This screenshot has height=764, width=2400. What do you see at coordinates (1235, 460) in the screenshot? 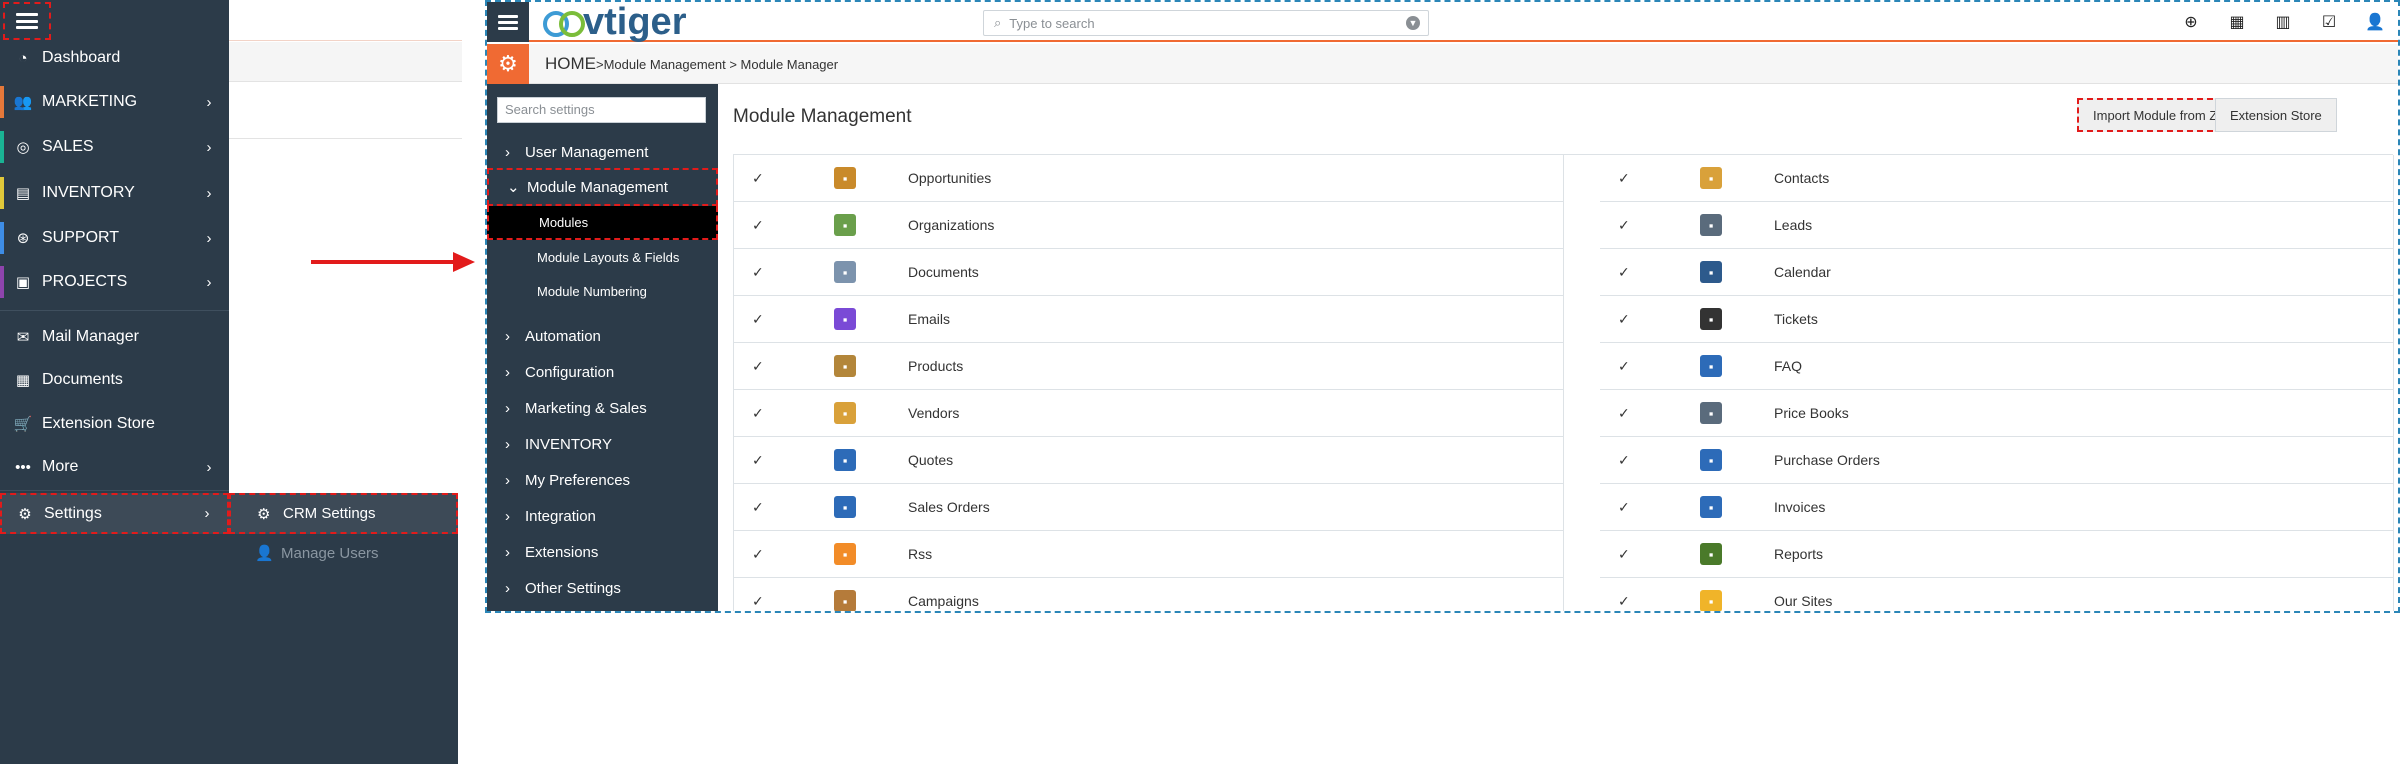
I see `module-name: Quotes` at bounding box center [1235, 460].